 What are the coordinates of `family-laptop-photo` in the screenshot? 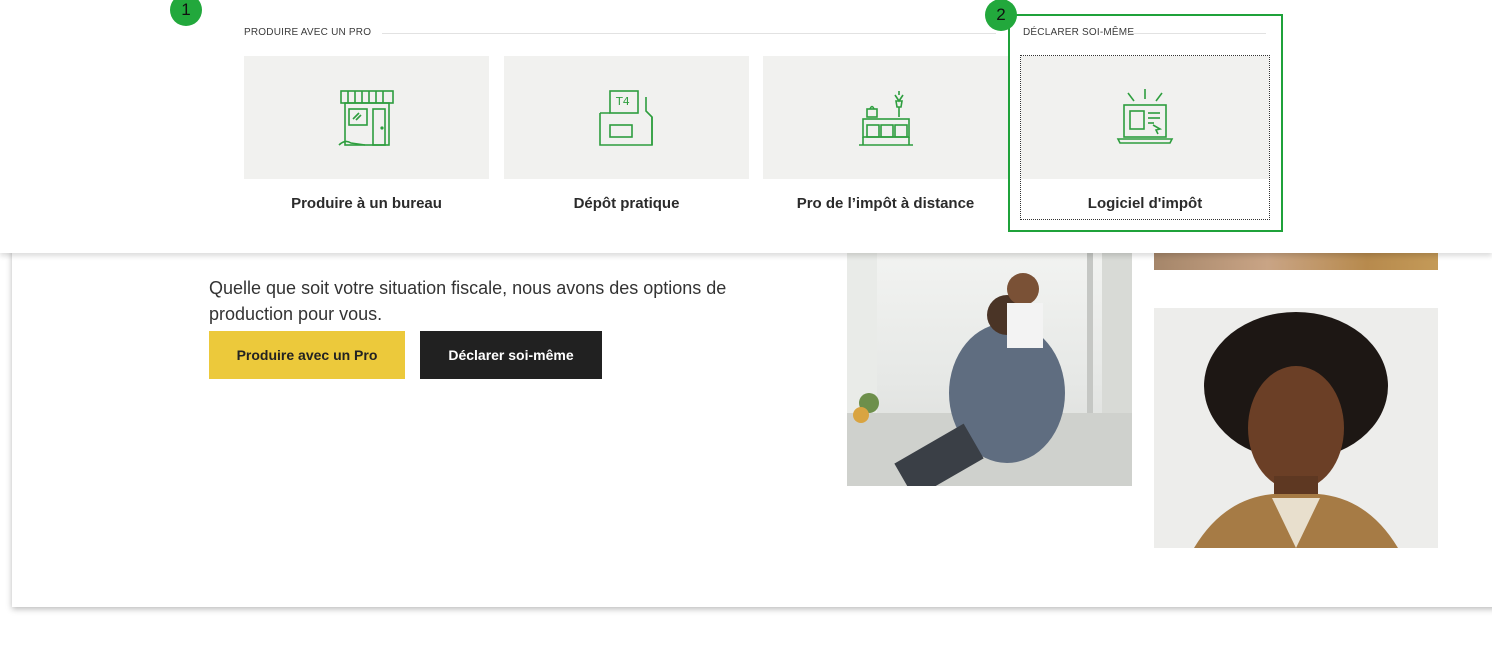 It's located at (989, 369).